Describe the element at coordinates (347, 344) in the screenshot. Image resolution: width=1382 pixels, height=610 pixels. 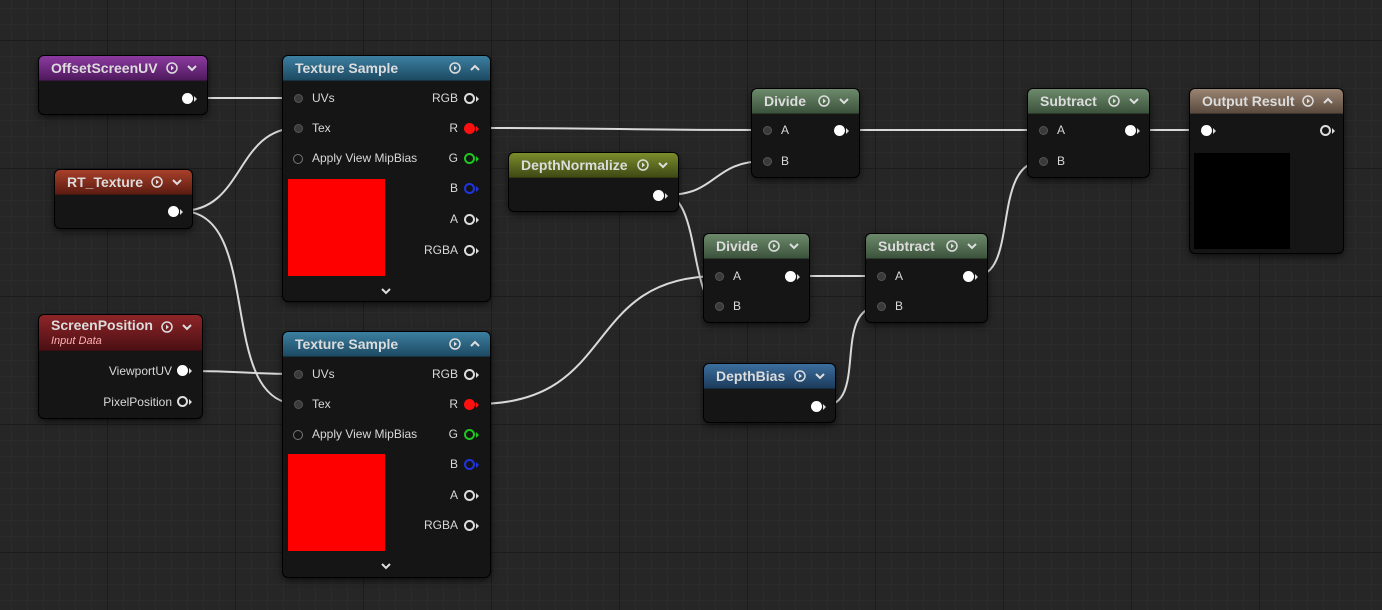
I see `node-title: Texture Sample` at that location.